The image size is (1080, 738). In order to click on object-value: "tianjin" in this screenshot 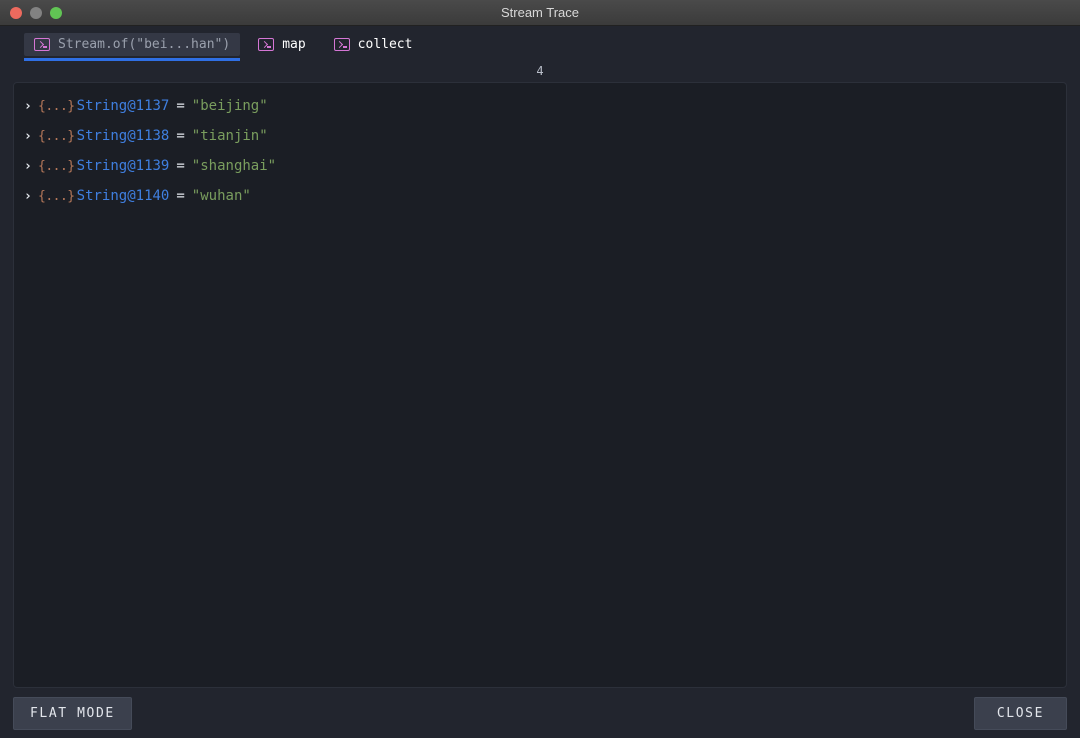, I will do `click(229, 136)`.